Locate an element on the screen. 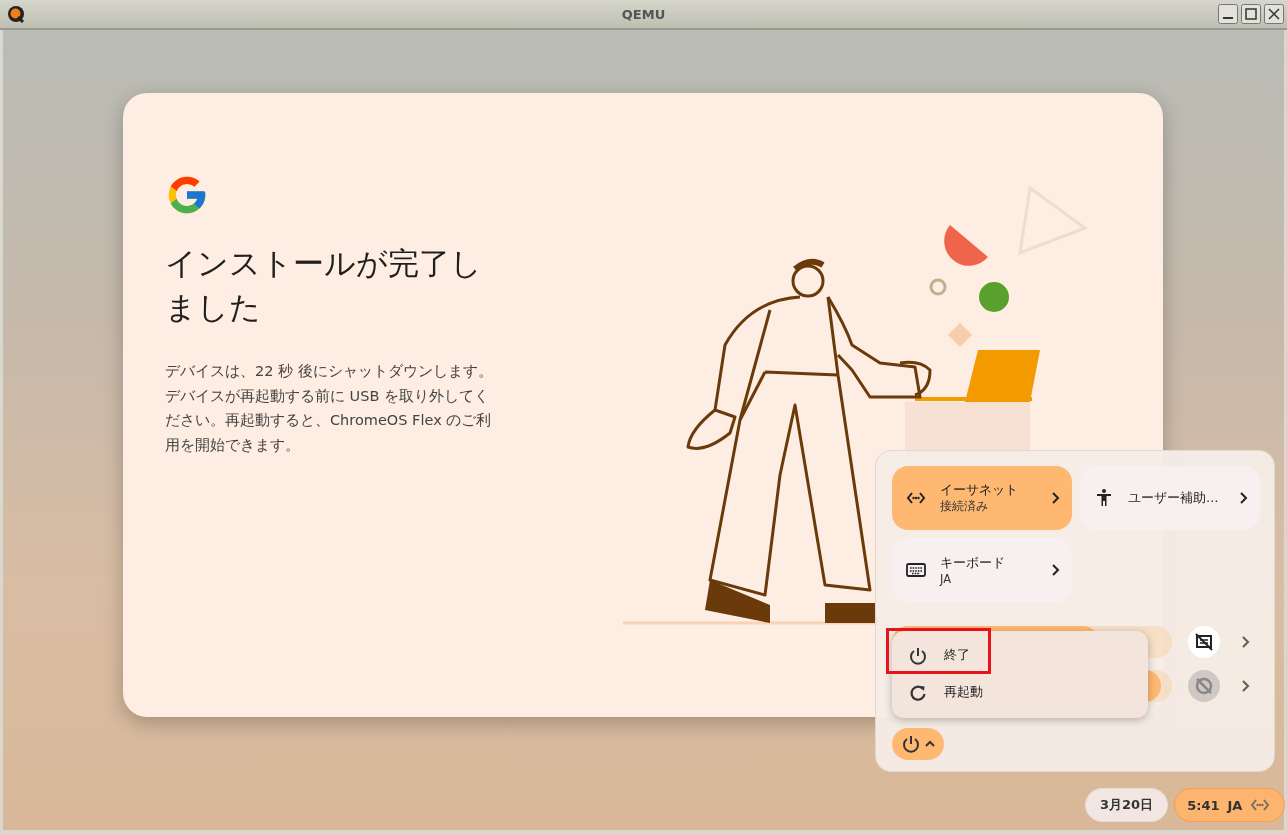 The height and width of the screenshot is (834, 1287). status-tray-button: 5:41 JA is located at coordinates (1230, 805).